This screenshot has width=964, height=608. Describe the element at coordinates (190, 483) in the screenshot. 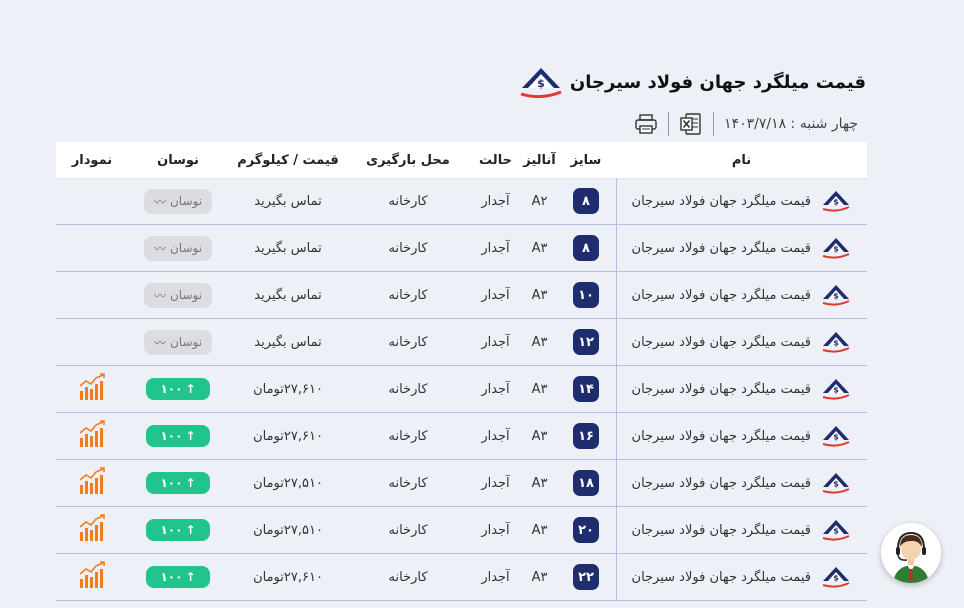

I see `arrow-up-icon: ↑` at that location.